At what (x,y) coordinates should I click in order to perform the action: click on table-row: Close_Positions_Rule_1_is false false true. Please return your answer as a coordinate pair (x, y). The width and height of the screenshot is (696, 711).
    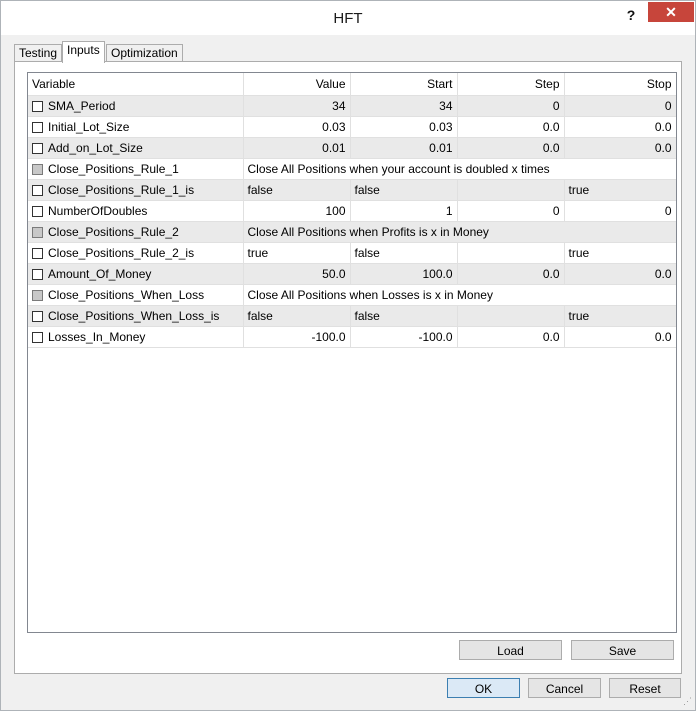
    Looking at the image, I should click on (352, 190).